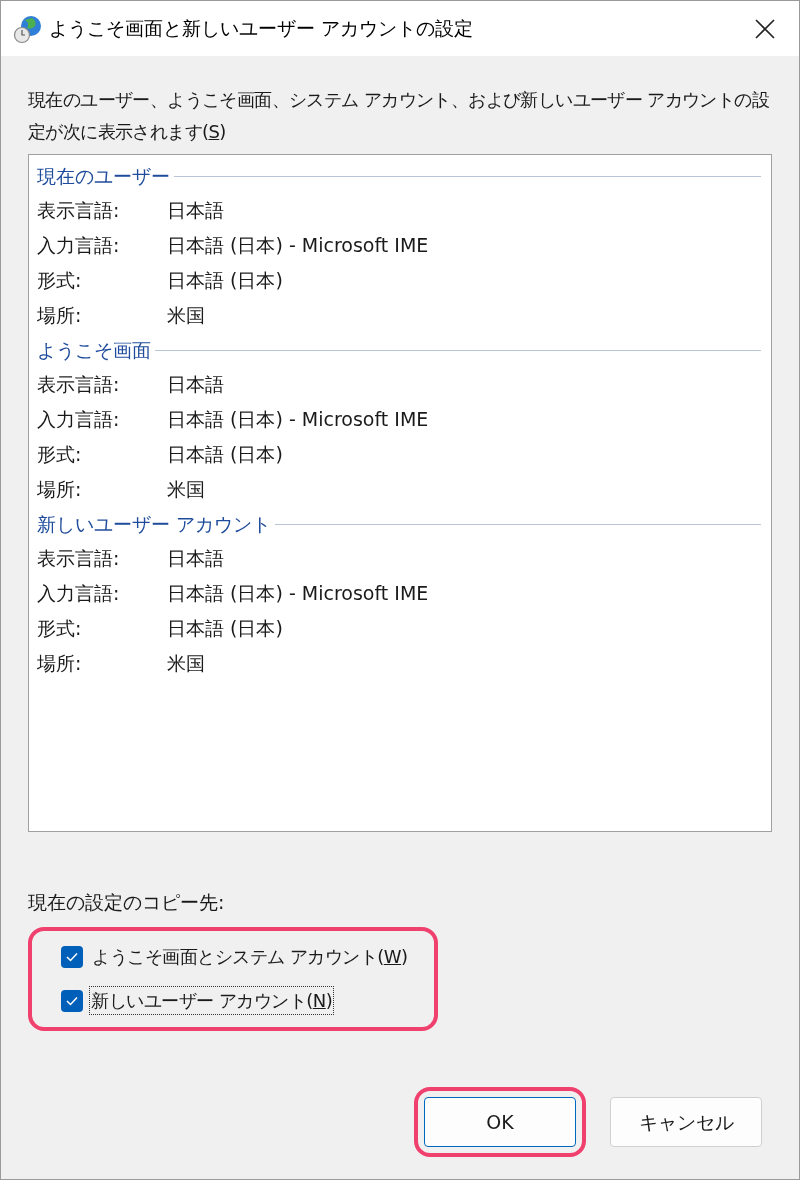 The width and height of the screenshot is (800, 1180). I want to click on section-heading: ようこそ画面, so click(94, 350).